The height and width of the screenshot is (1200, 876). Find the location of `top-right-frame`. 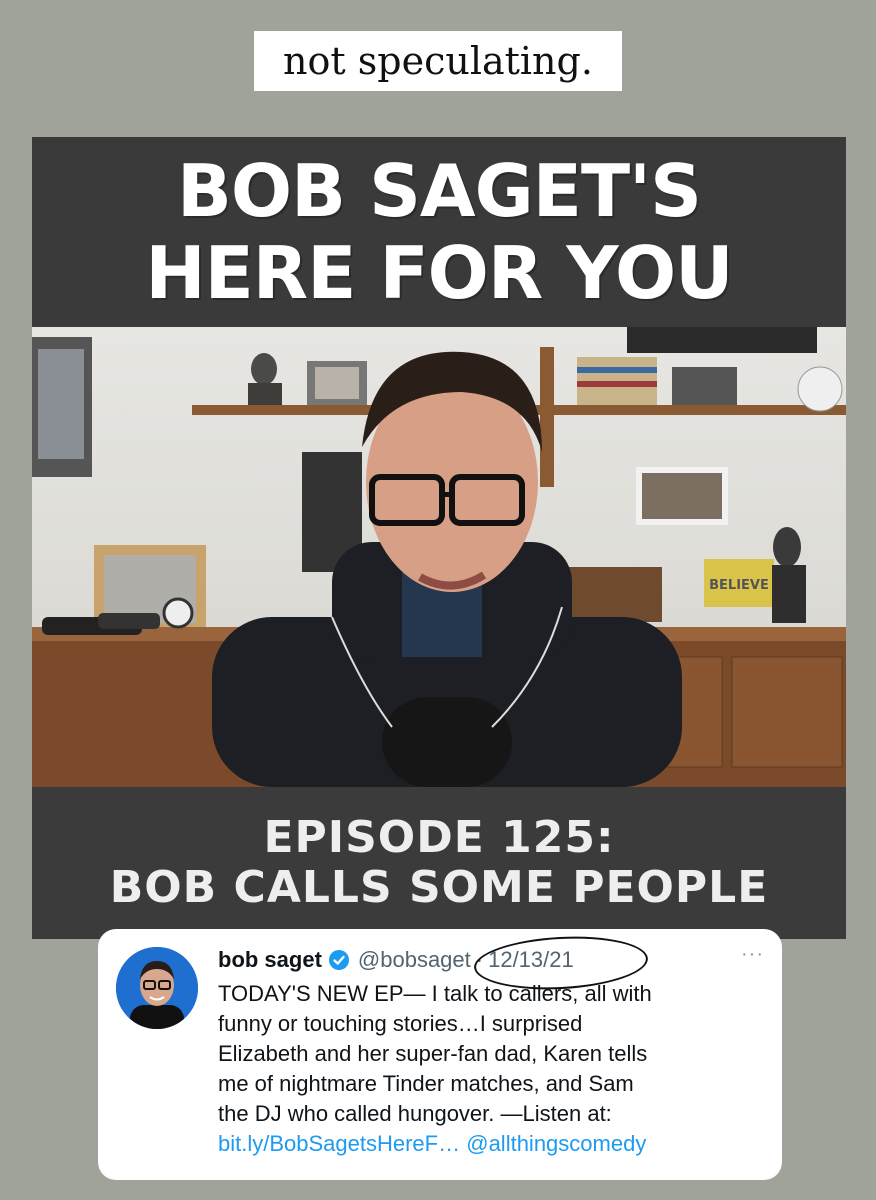

top-right-frame is located at coordinates (722, 340).